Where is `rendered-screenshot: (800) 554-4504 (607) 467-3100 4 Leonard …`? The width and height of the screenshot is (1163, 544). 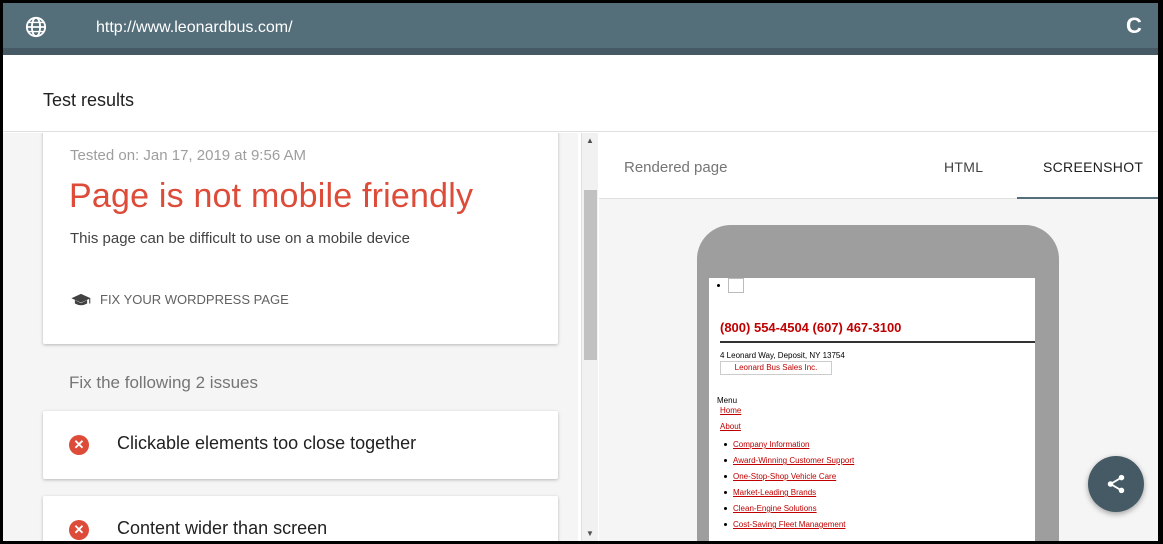
rendered-screenshot: (800) 554-4504 (607) 467-3100 4 Leonard … is located at coordinates (872, 409).